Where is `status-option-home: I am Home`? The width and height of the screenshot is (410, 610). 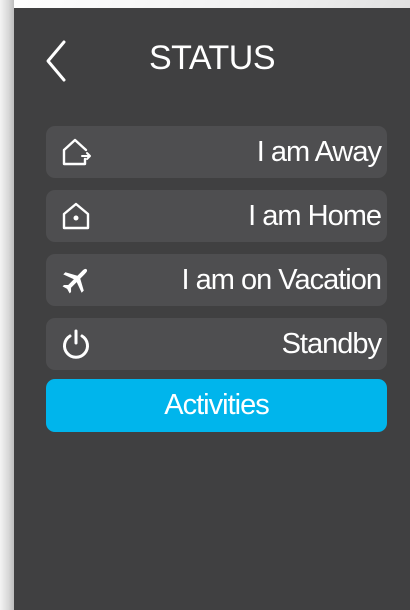
status-option-home: I am Home is located at coordinates (216, 216).